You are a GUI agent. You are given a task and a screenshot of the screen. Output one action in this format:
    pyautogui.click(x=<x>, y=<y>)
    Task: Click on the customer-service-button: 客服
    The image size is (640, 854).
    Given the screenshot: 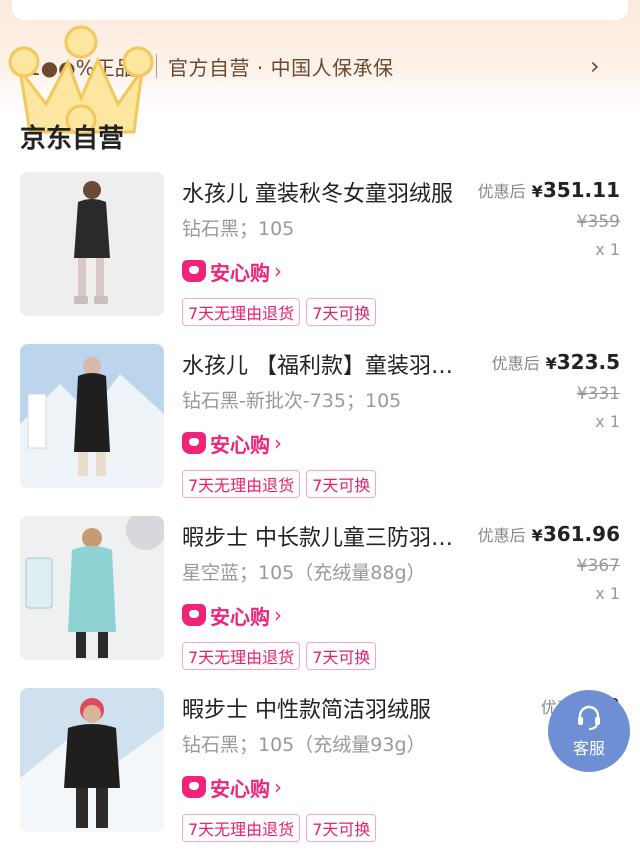 What is the action you would take?
    pyautogui.click(x=589, y=731)
    